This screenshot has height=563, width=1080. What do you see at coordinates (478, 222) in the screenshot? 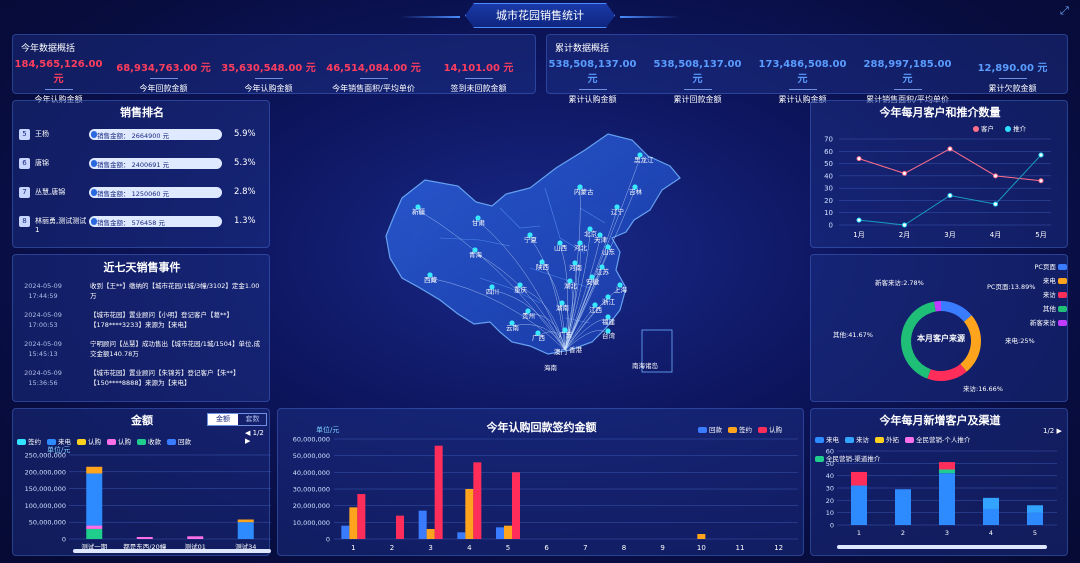
I see `map-province-label: 甘肃` at bounding box center [478, 222].